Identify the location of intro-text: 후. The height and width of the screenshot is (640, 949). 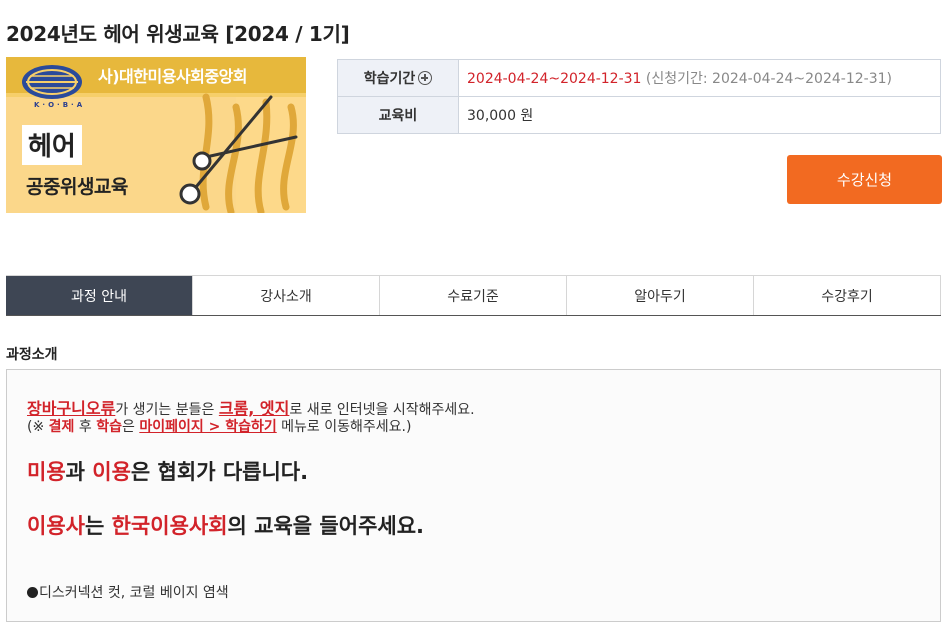
(85, 427).